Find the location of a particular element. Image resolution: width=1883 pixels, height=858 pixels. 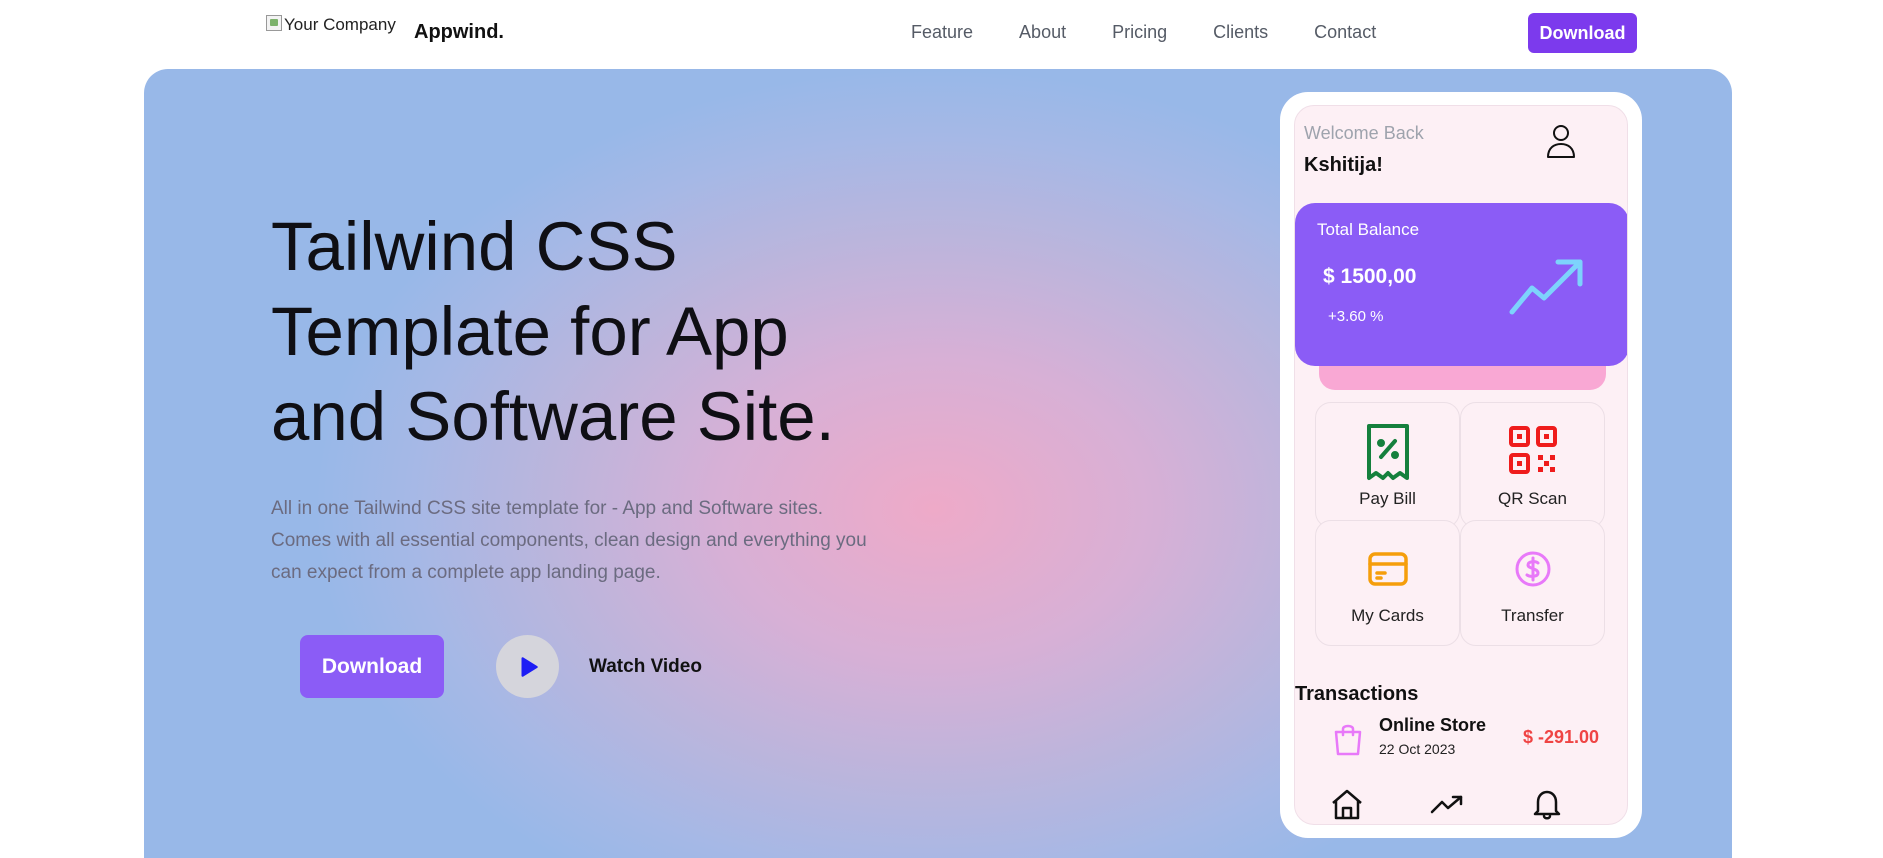

nav-link-feature: Feature is located at coordinates (942, 32).